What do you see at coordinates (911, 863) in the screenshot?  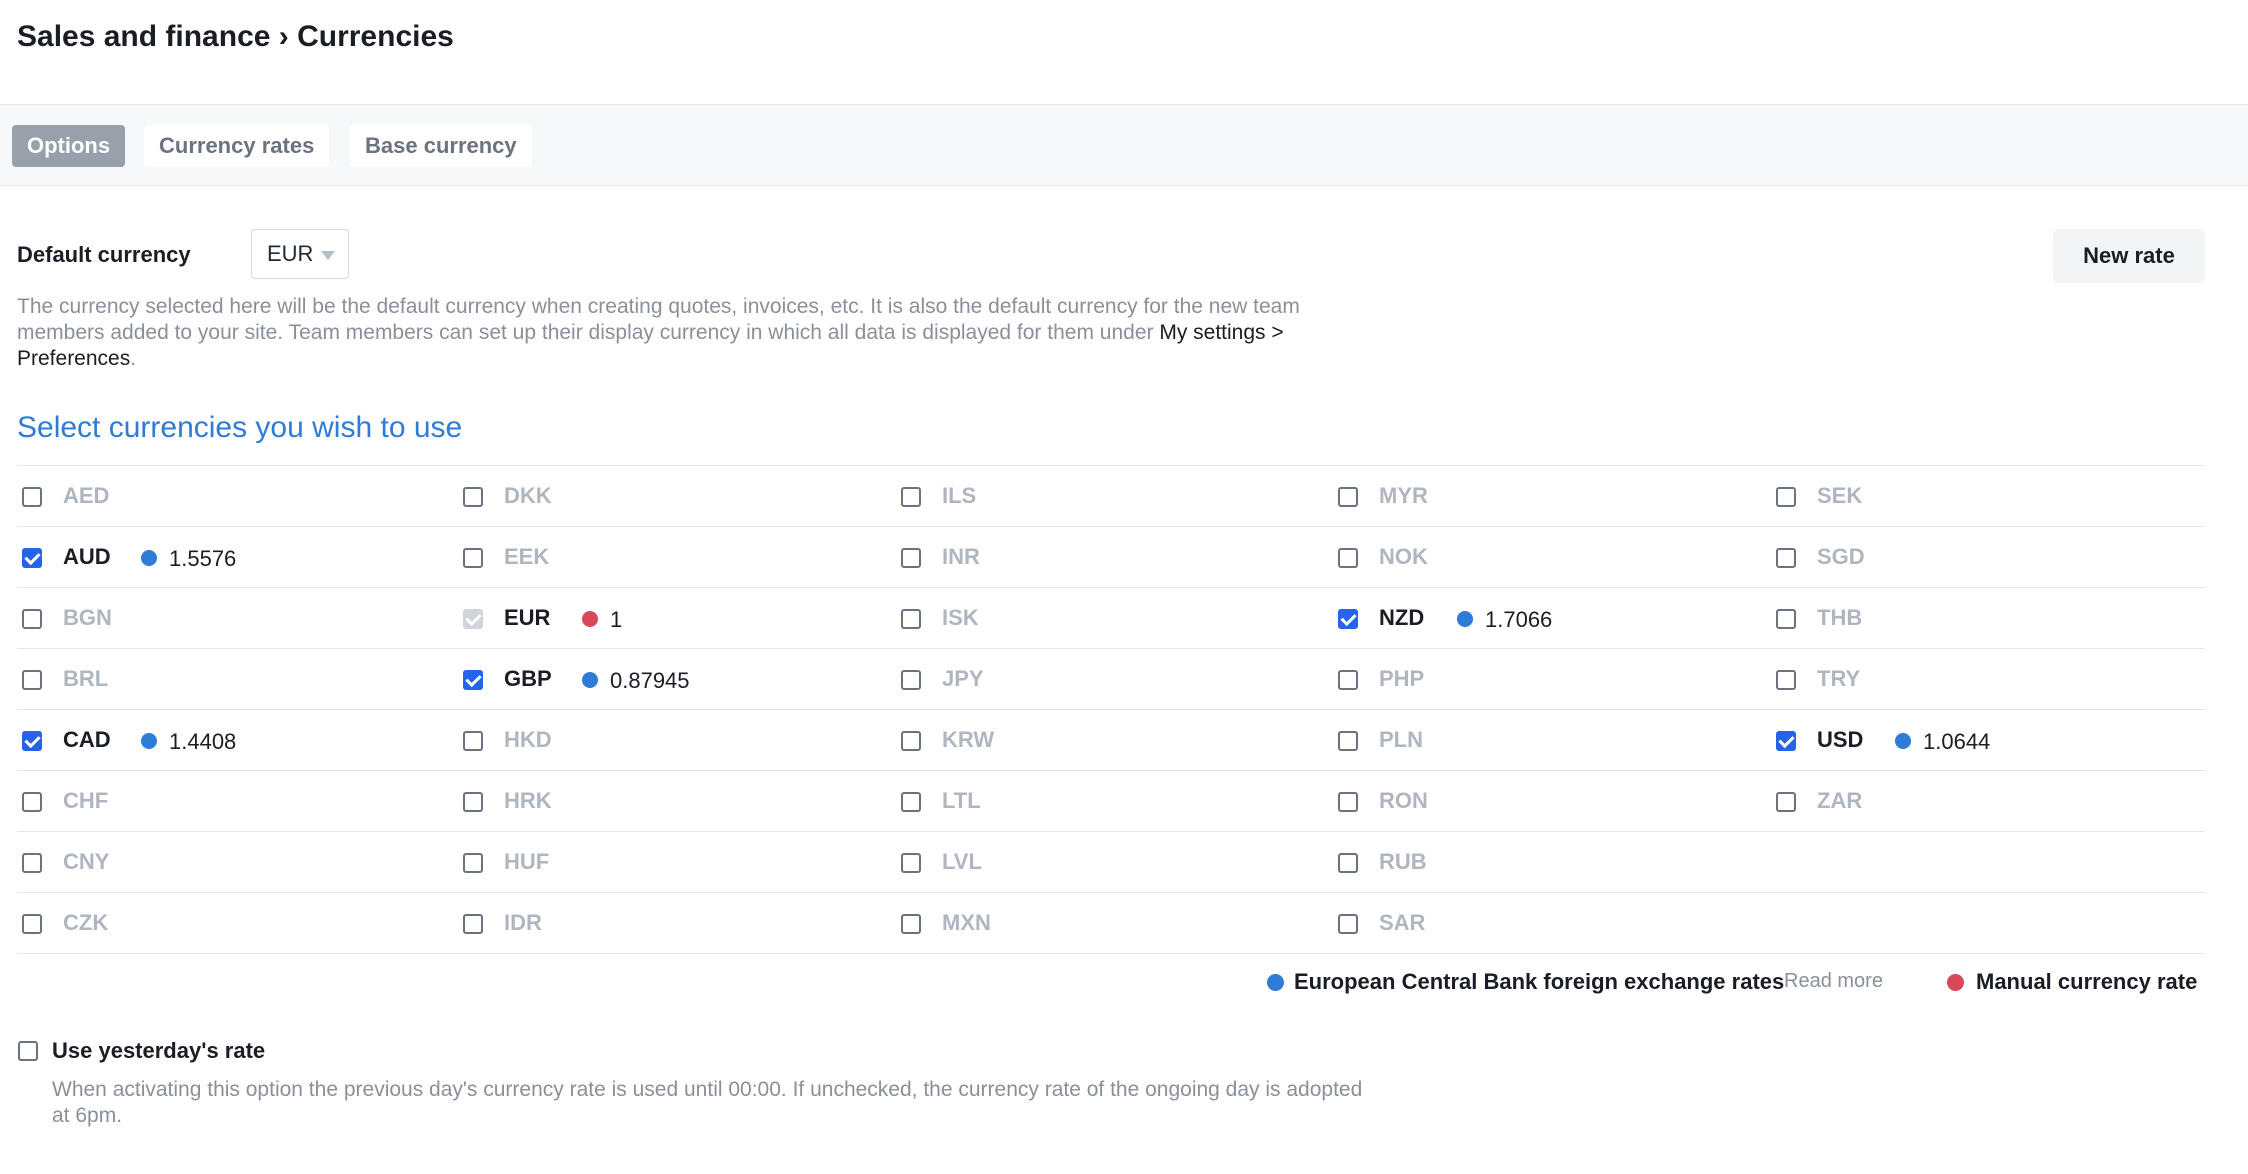 I see `currency-checkbox-lvl` at bounding box center [911, 863].